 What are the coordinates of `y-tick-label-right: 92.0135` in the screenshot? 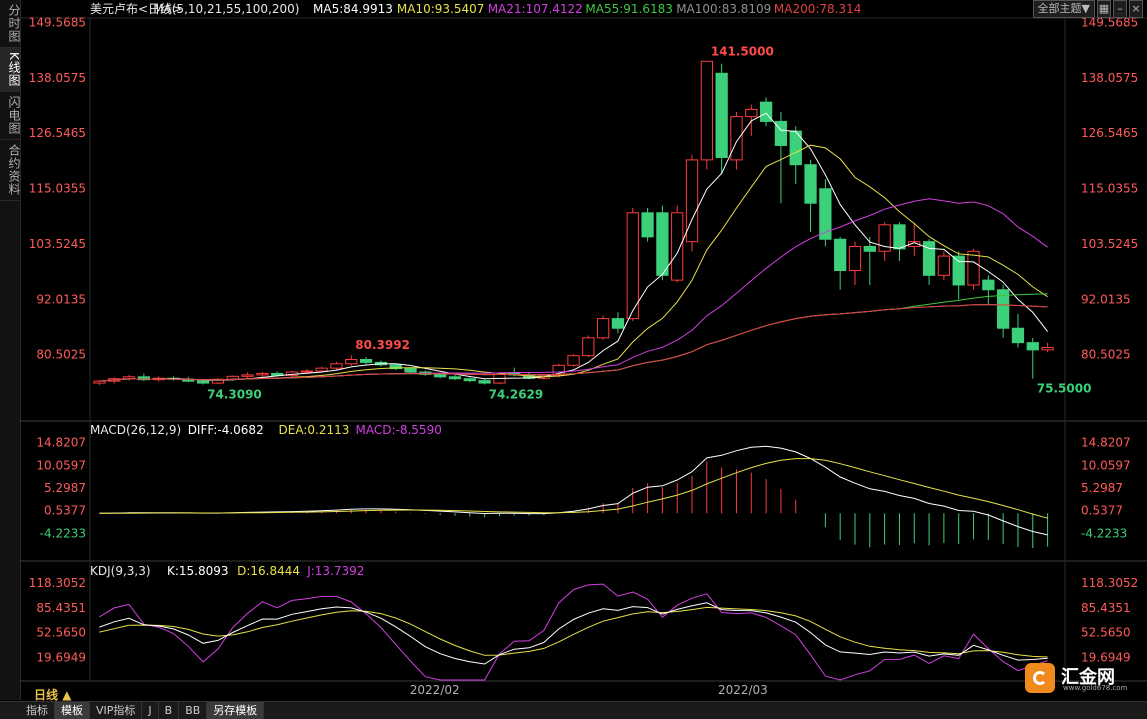 It's located at (1106, 299).